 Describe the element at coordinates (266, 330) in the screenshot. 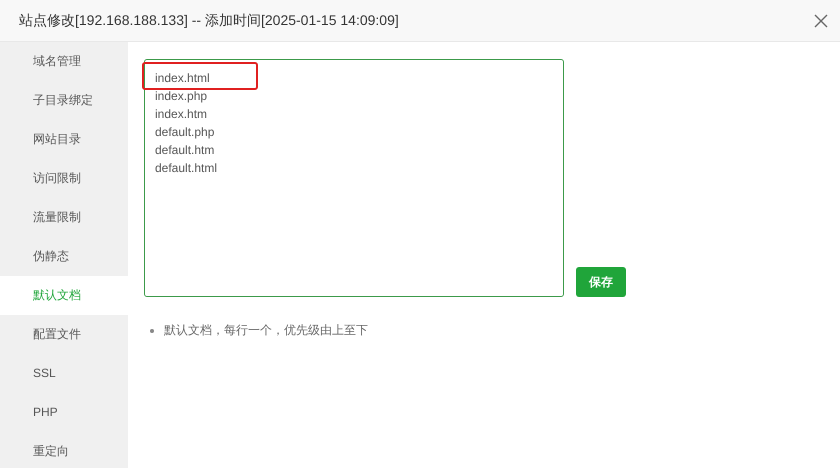

I see `hint-text: 默认文档，每行一个，优先级由上至下` at that location.